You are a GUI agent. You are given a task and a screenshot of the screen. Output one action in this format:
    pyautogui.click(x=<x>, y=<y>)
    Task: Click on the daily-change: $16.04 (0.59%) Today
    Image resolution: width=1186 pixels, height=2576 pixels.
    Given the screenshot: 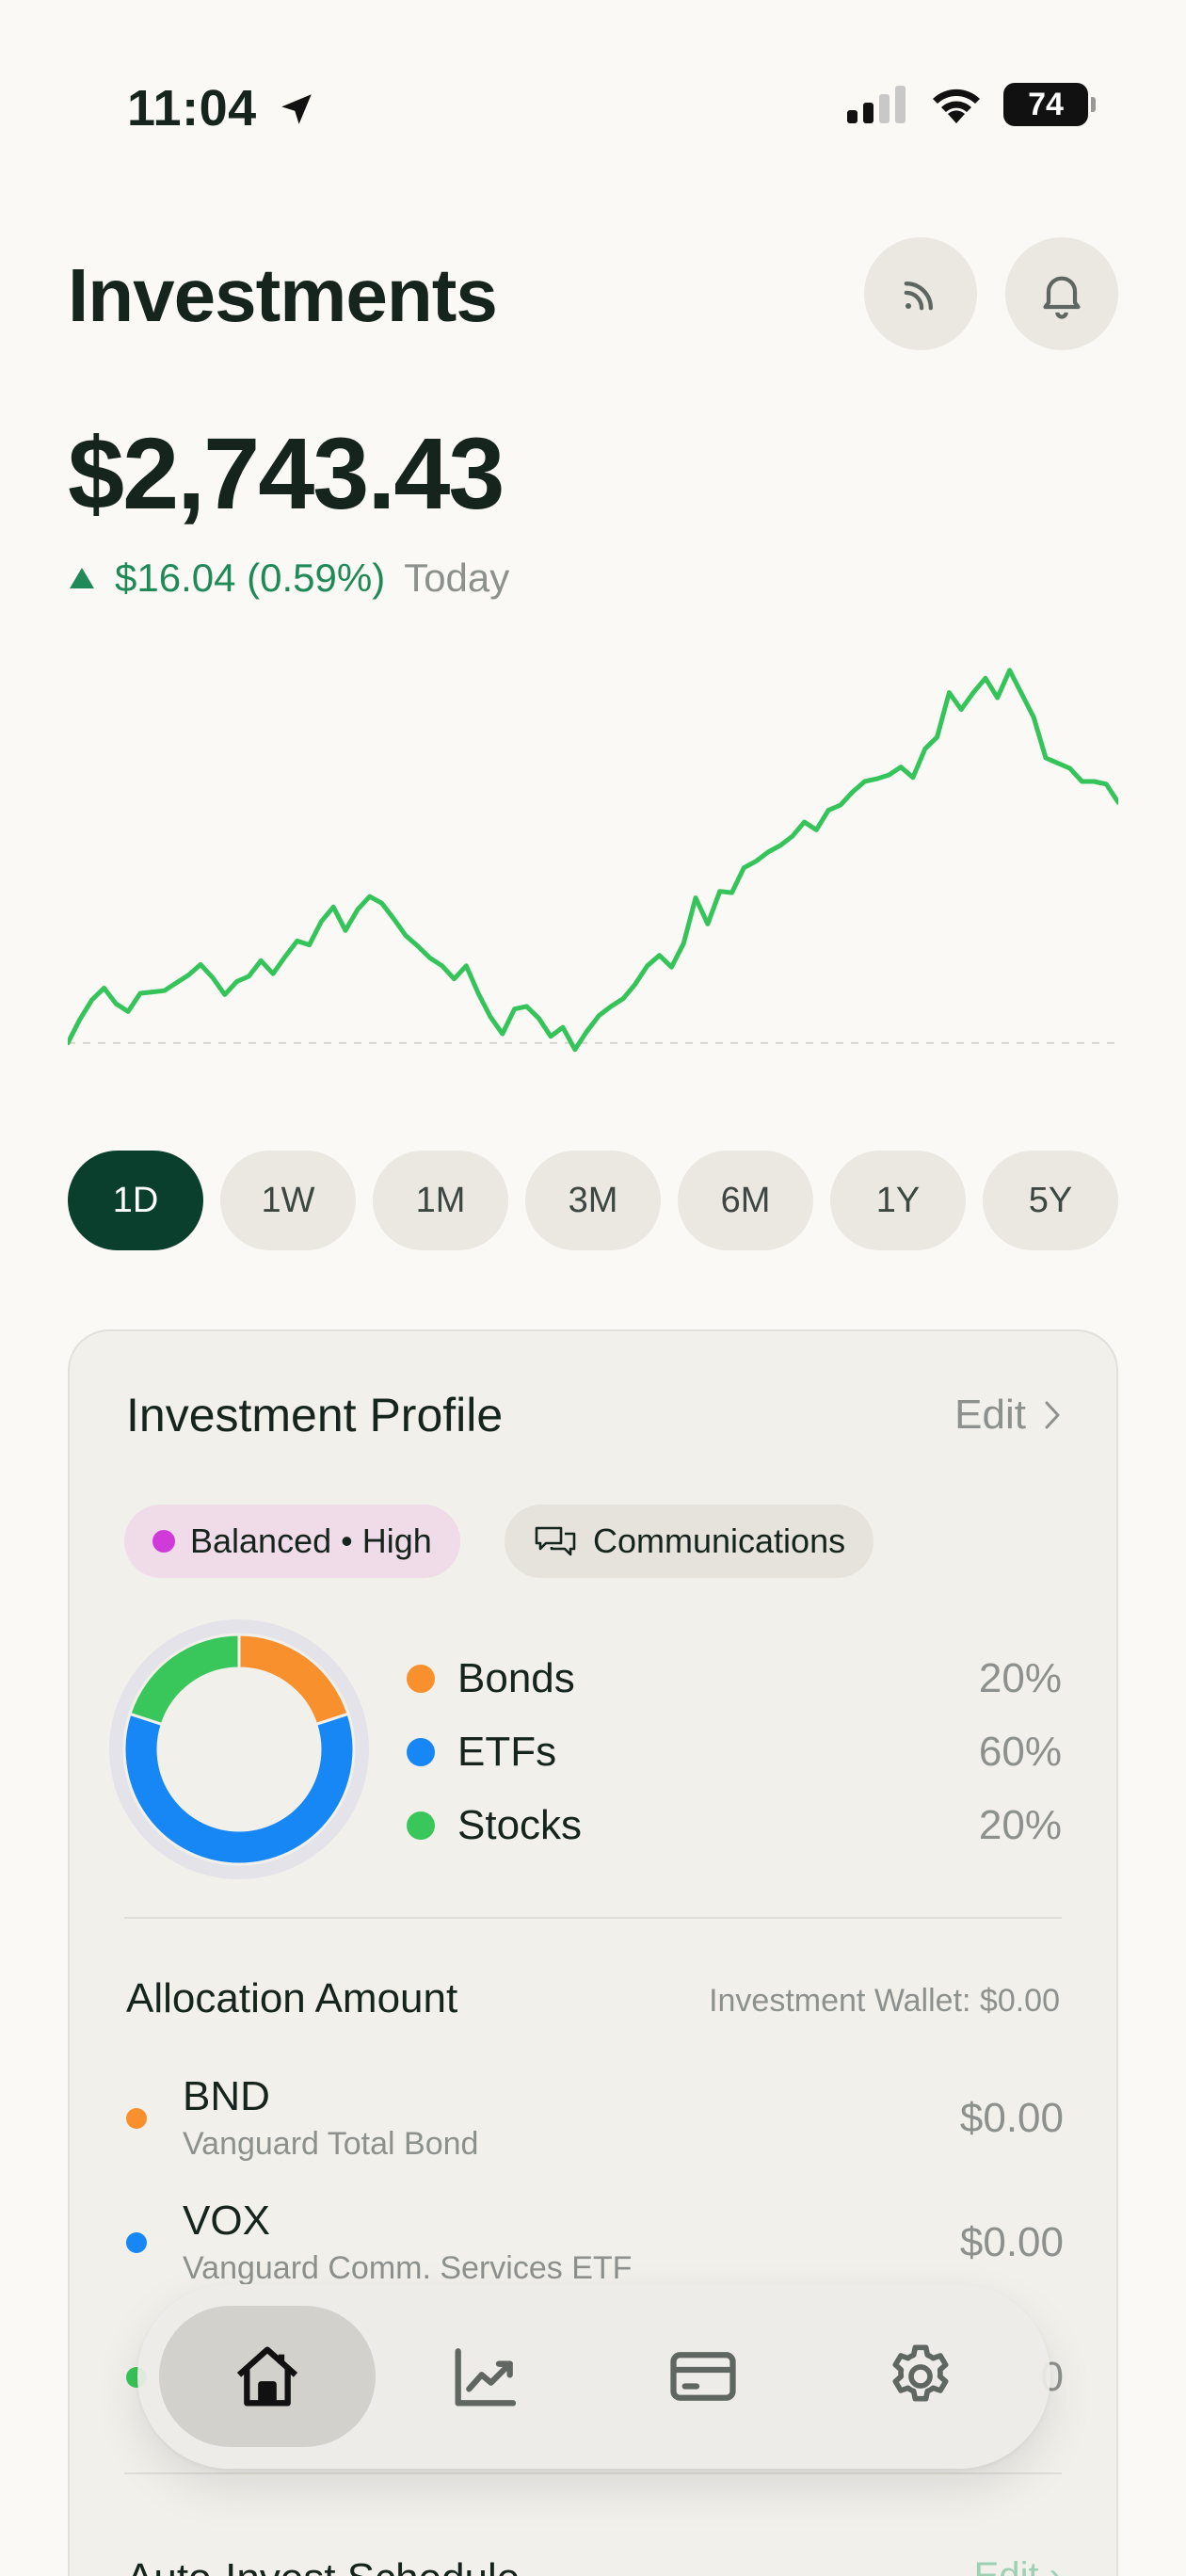 What is the action you would take?
    pyautogui.click(x=288, y=578)
    